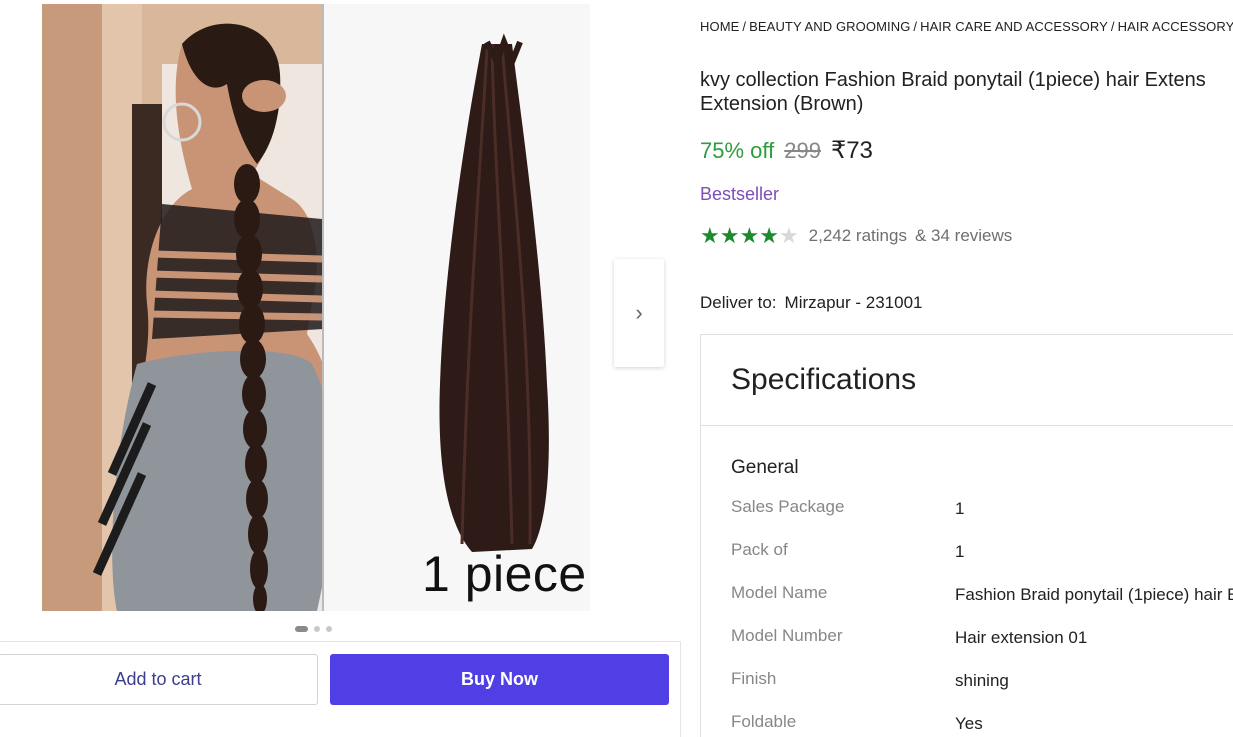 This screenshot has height=737, width=1233. I want to click on spec-value: Hair extension 01, so click(1021, 637).